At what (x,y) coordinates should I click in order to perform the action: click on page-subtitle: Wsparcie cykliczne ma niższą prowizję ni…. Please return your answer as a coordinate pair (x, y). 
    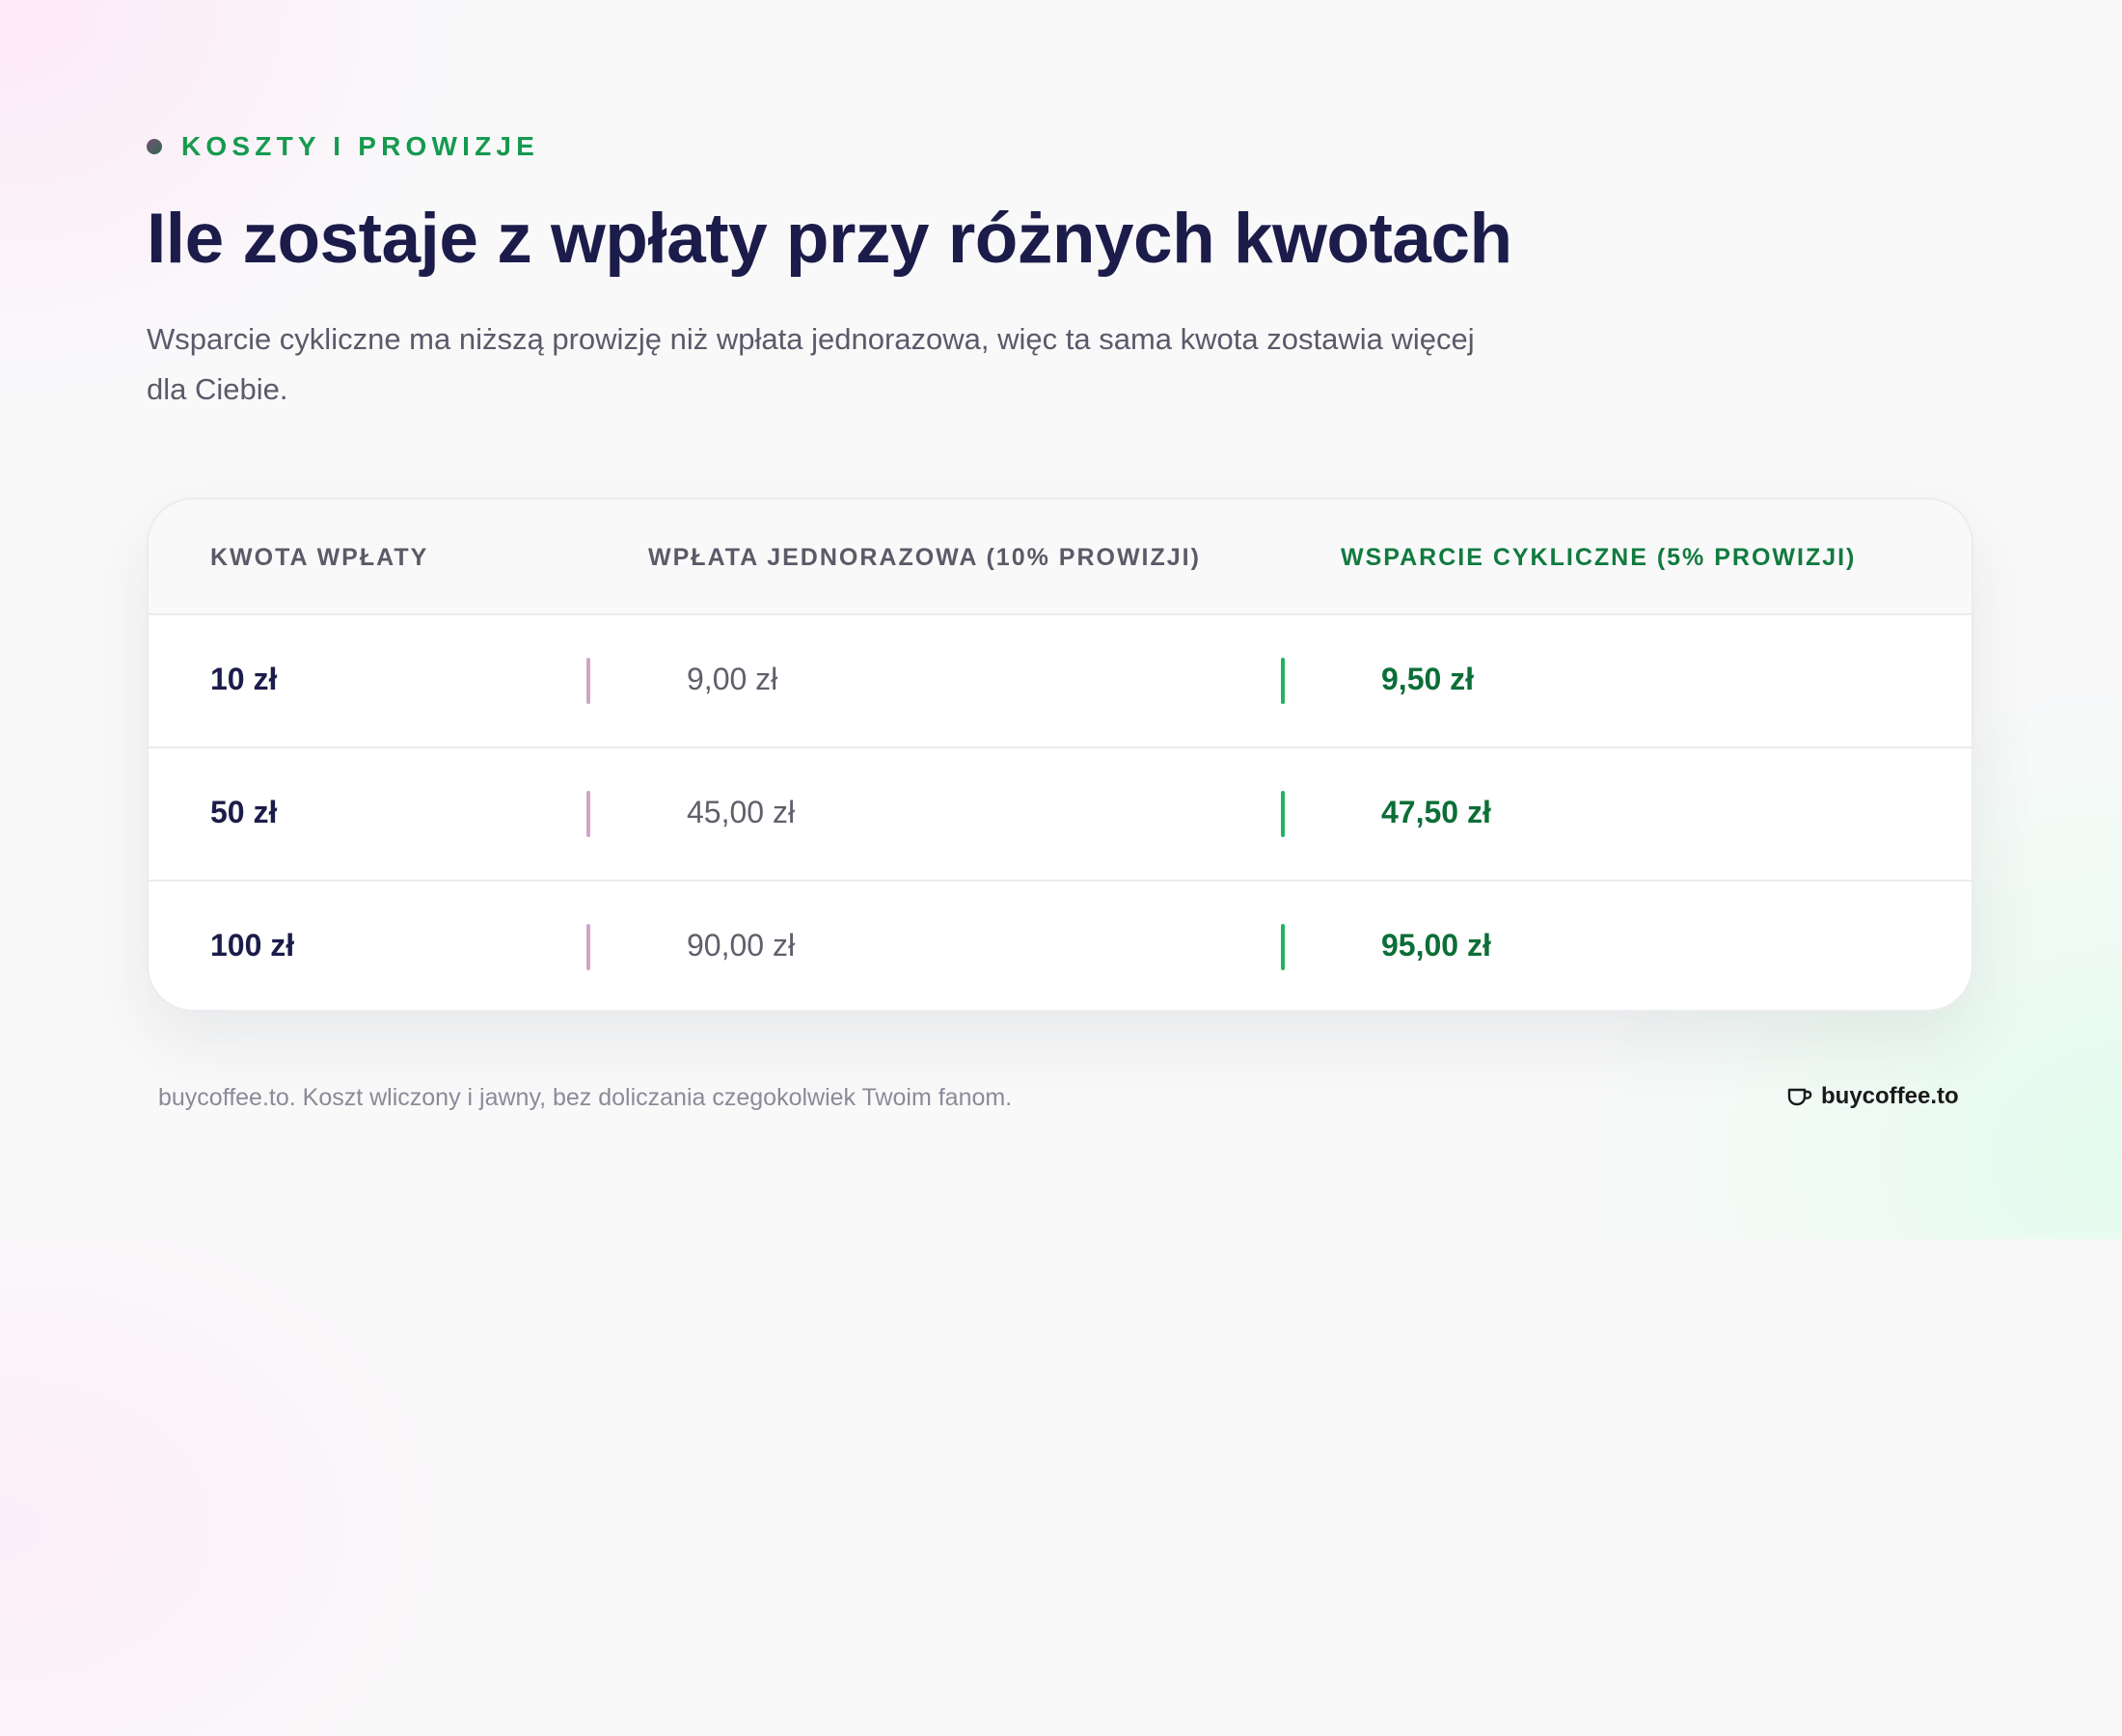
    Looking at the image, I should click on (811, 364).